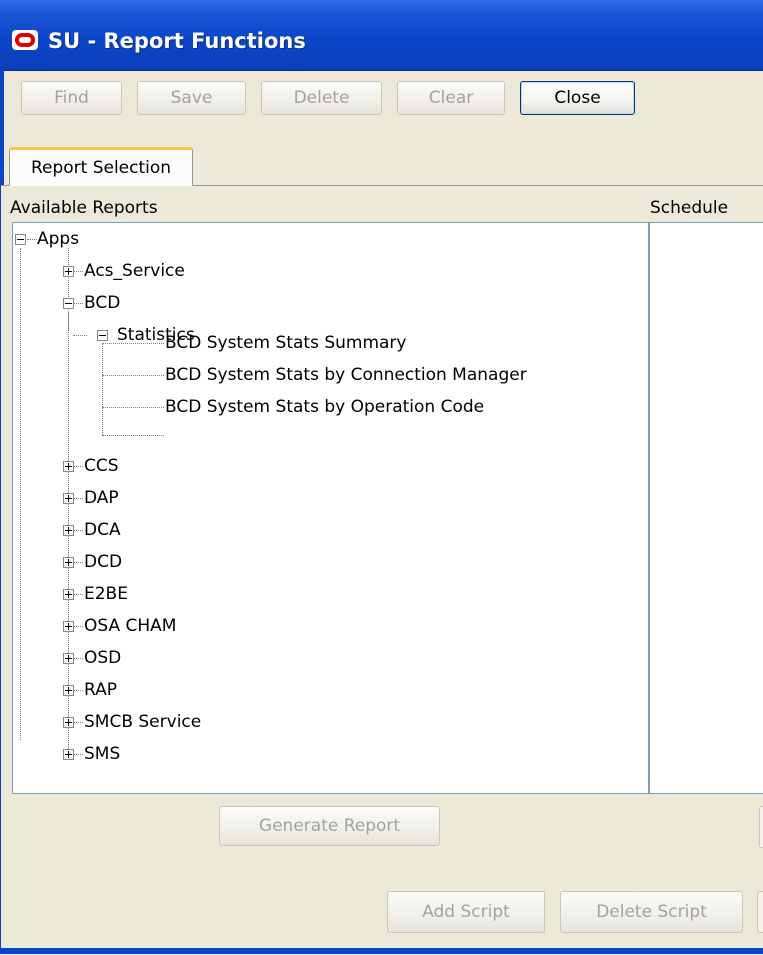  I want to click on clear-button: Clear, so click(451, 98).